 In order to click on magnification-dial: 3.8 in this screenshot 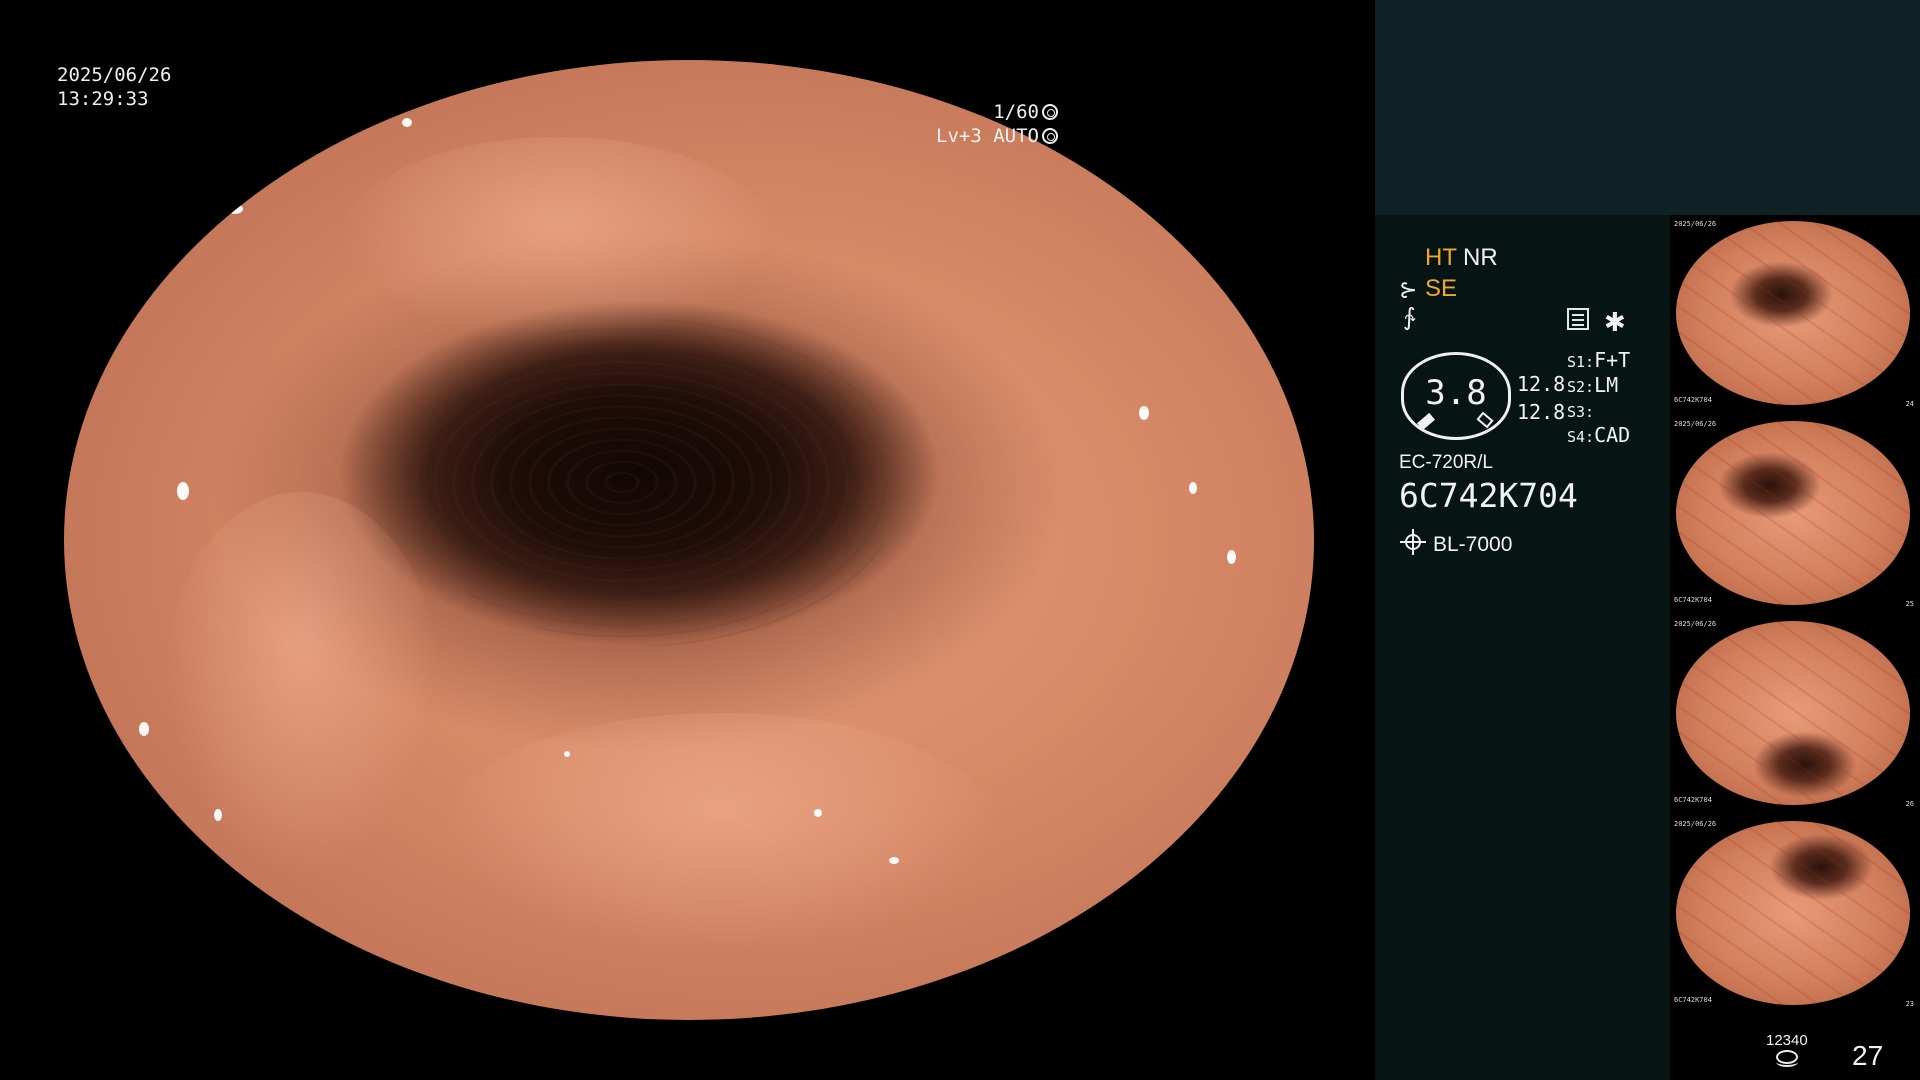, I will do `click(1456, 396)`.